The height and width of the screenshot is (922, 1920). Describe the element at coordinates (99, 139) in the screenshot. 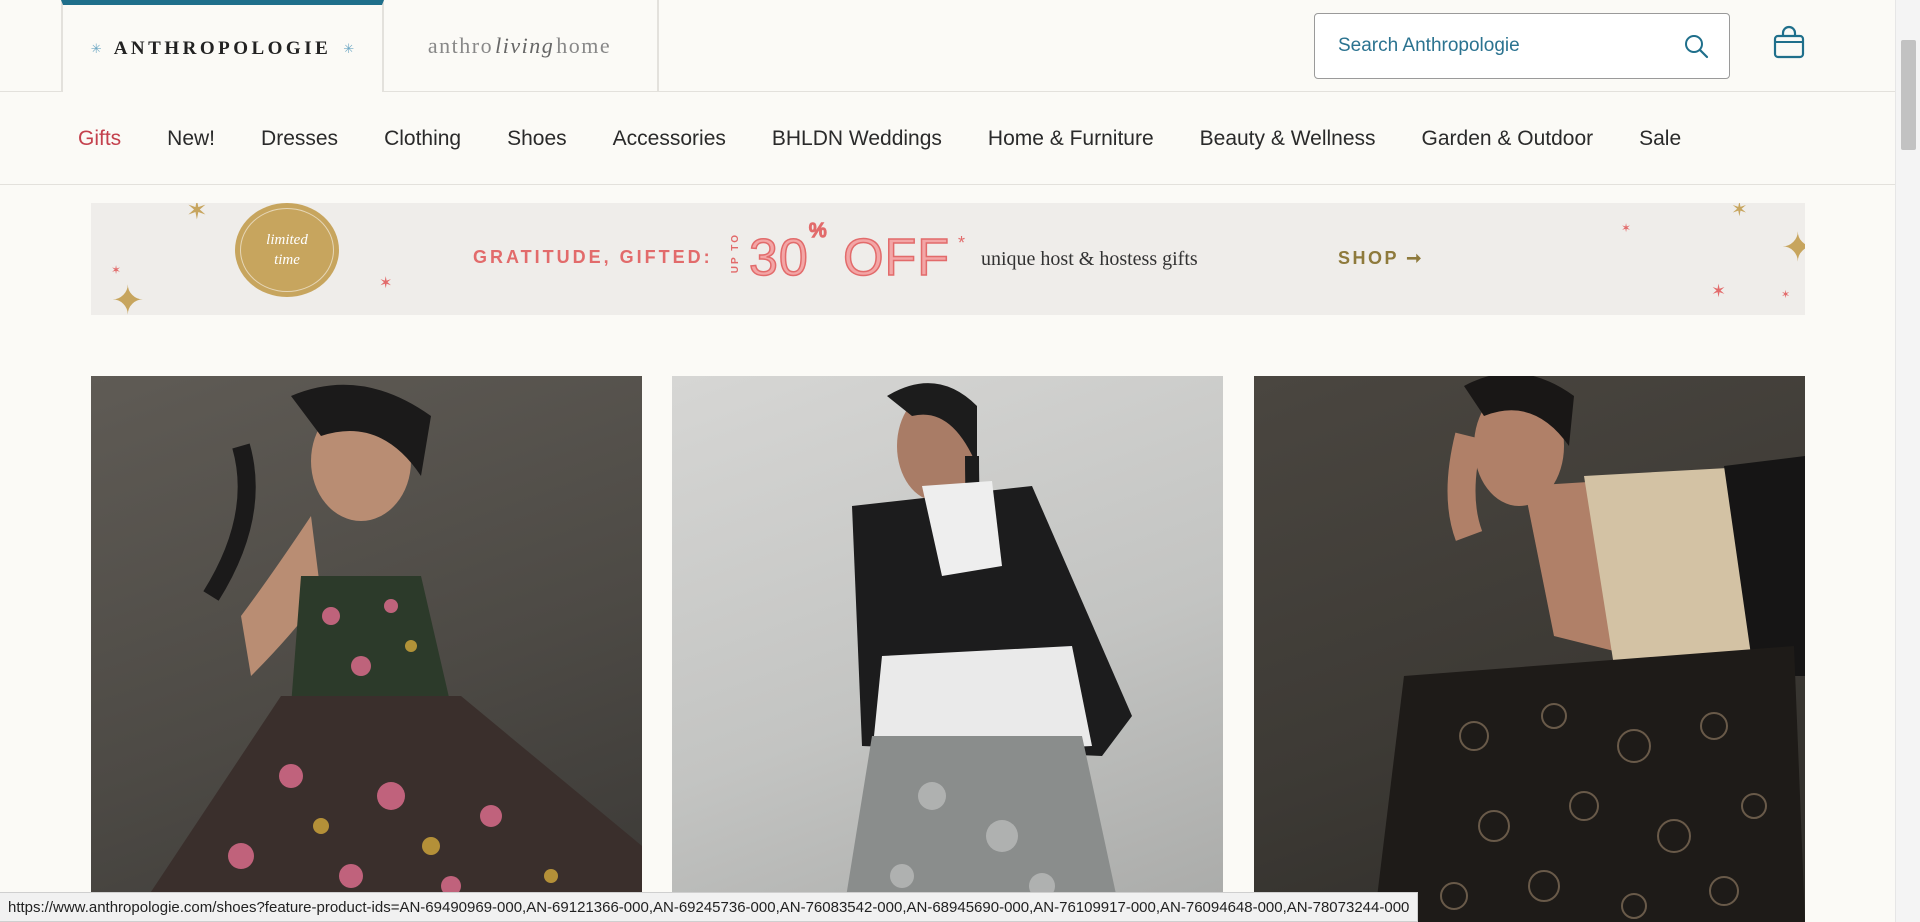

I see `nav-item-gifts: Gifts` at that location.